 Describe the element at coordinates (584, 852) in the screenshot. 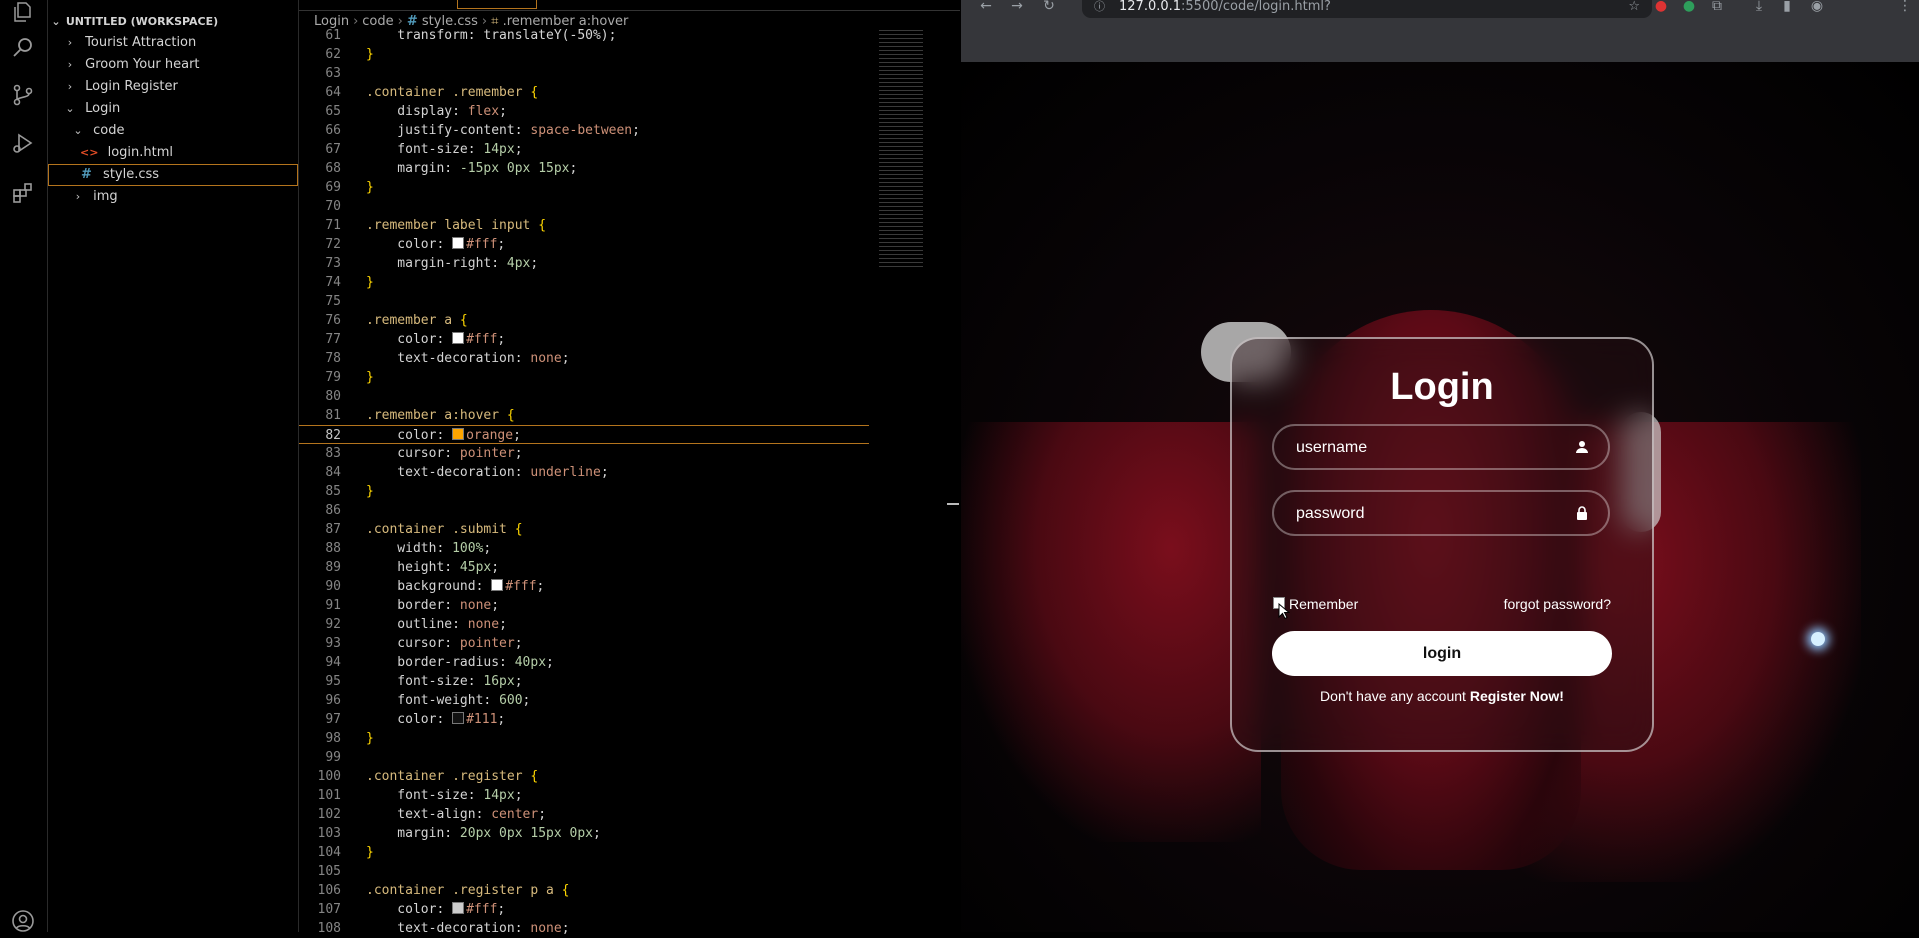

I see `code-line: 104}` at that location.